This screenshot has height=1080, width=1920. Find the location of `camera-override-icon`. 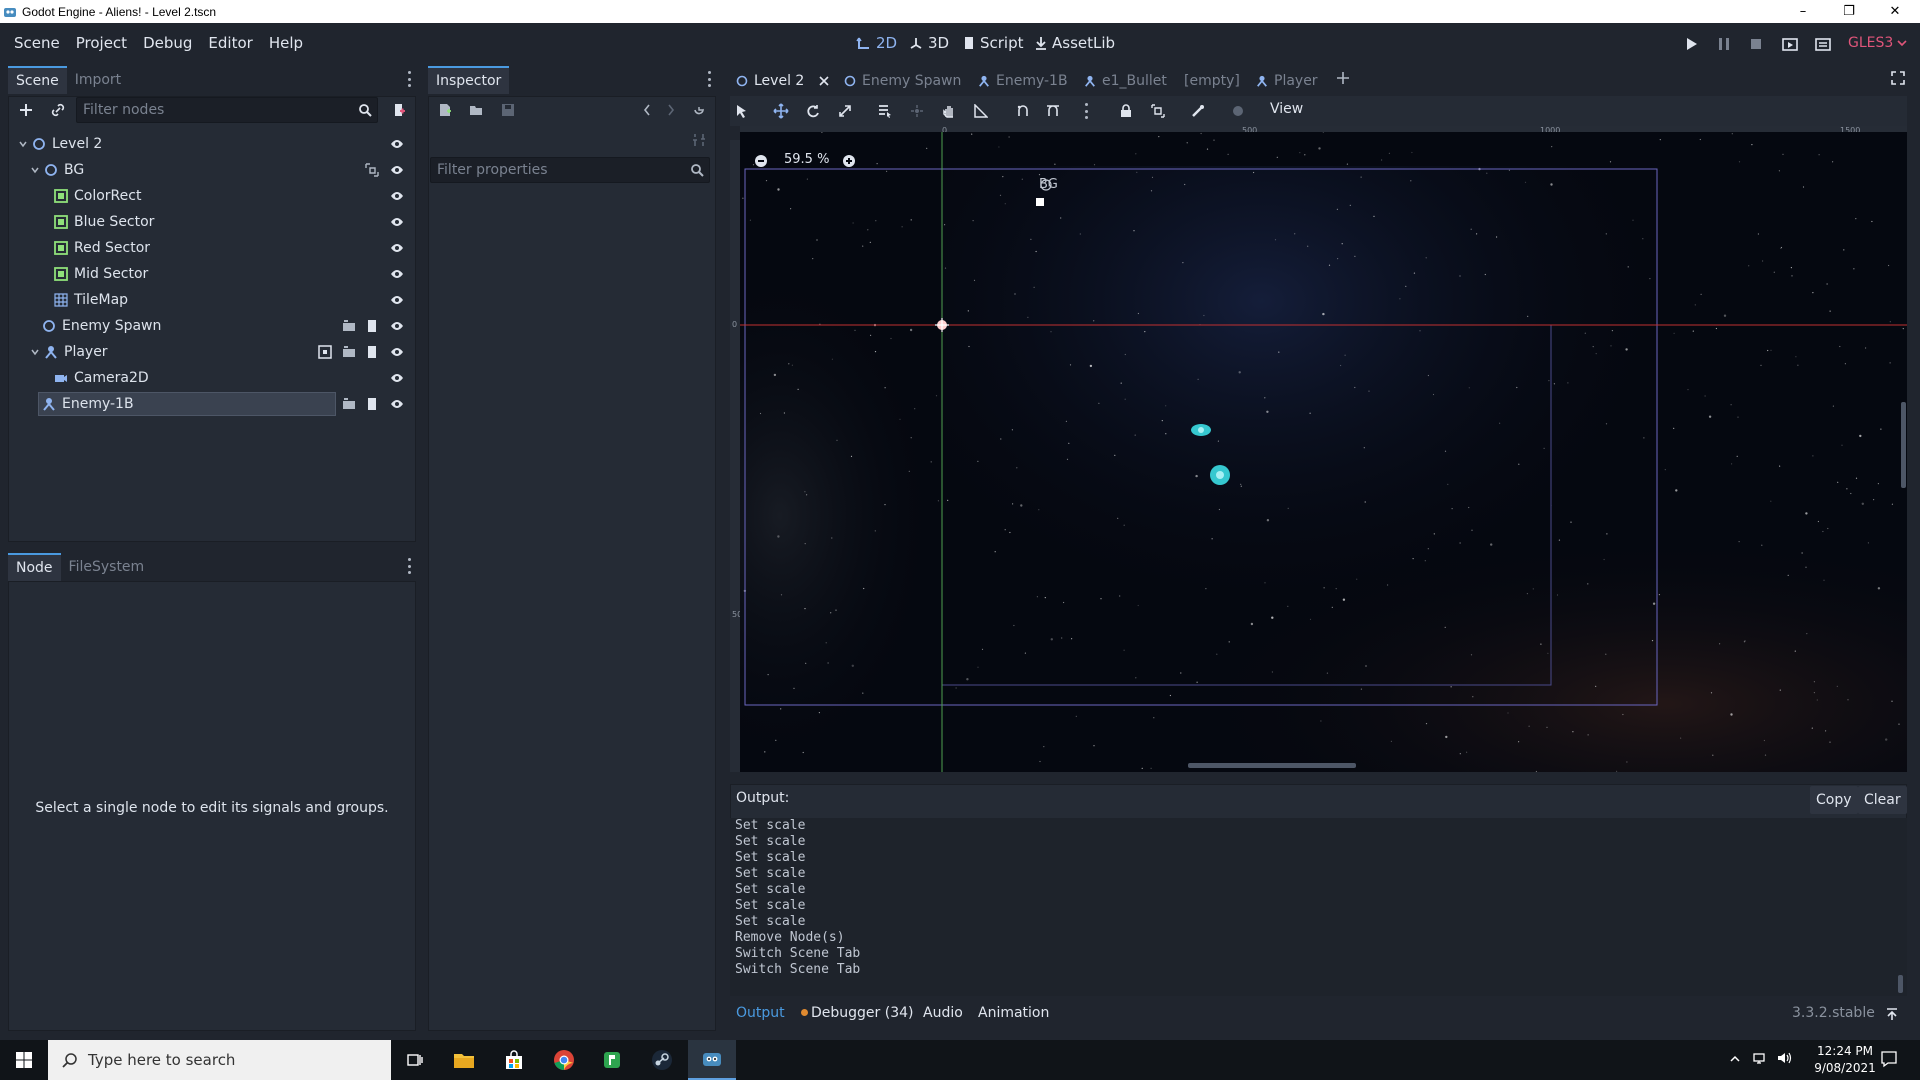

camera-override-icon is located at coordinates (1238, 111).